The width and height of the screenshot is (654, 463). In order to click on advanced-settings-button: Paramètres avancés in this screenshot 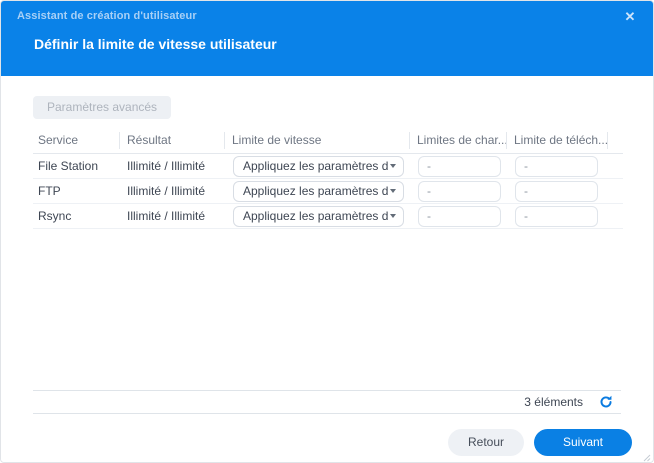, I will do `click(102, 107)`.